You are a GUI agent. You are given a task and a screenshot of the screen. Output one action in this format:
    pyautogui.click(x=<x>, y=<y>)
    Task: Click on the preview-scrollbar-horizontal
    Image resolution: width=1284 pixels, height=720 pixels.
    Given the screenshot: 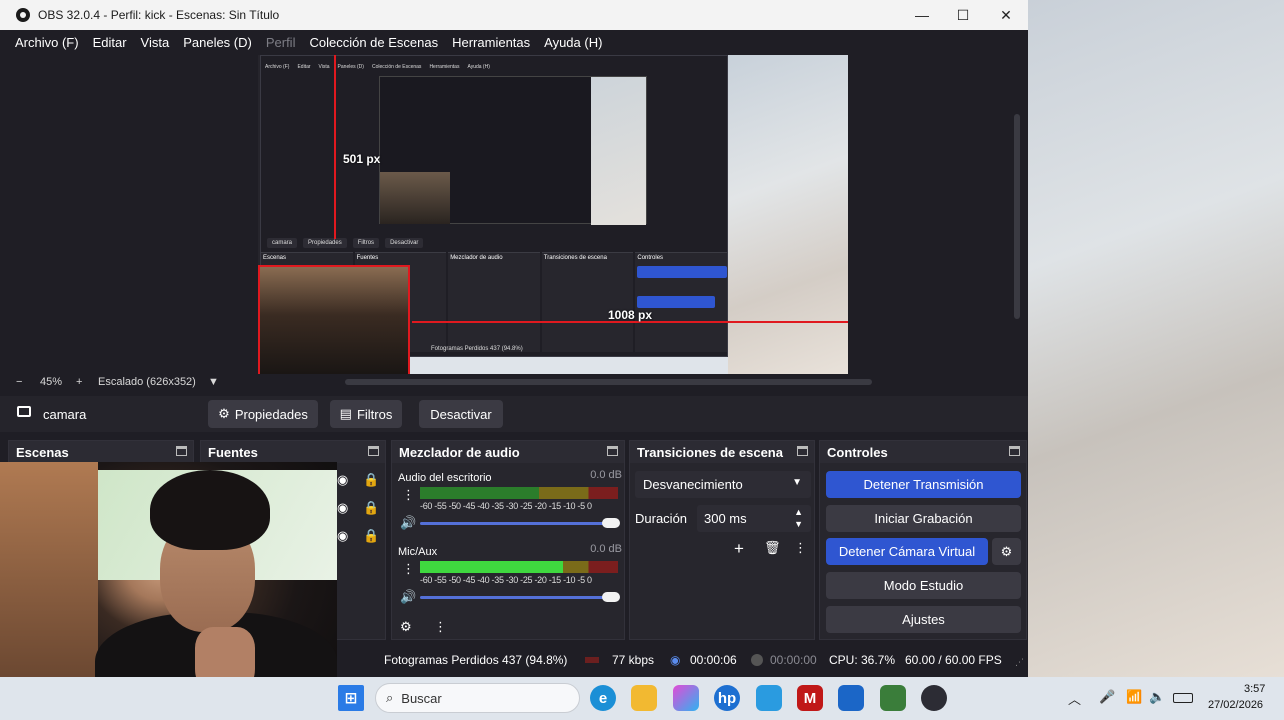 What is the action you would take?
    pyautogui.click(x=608, y=382)
    